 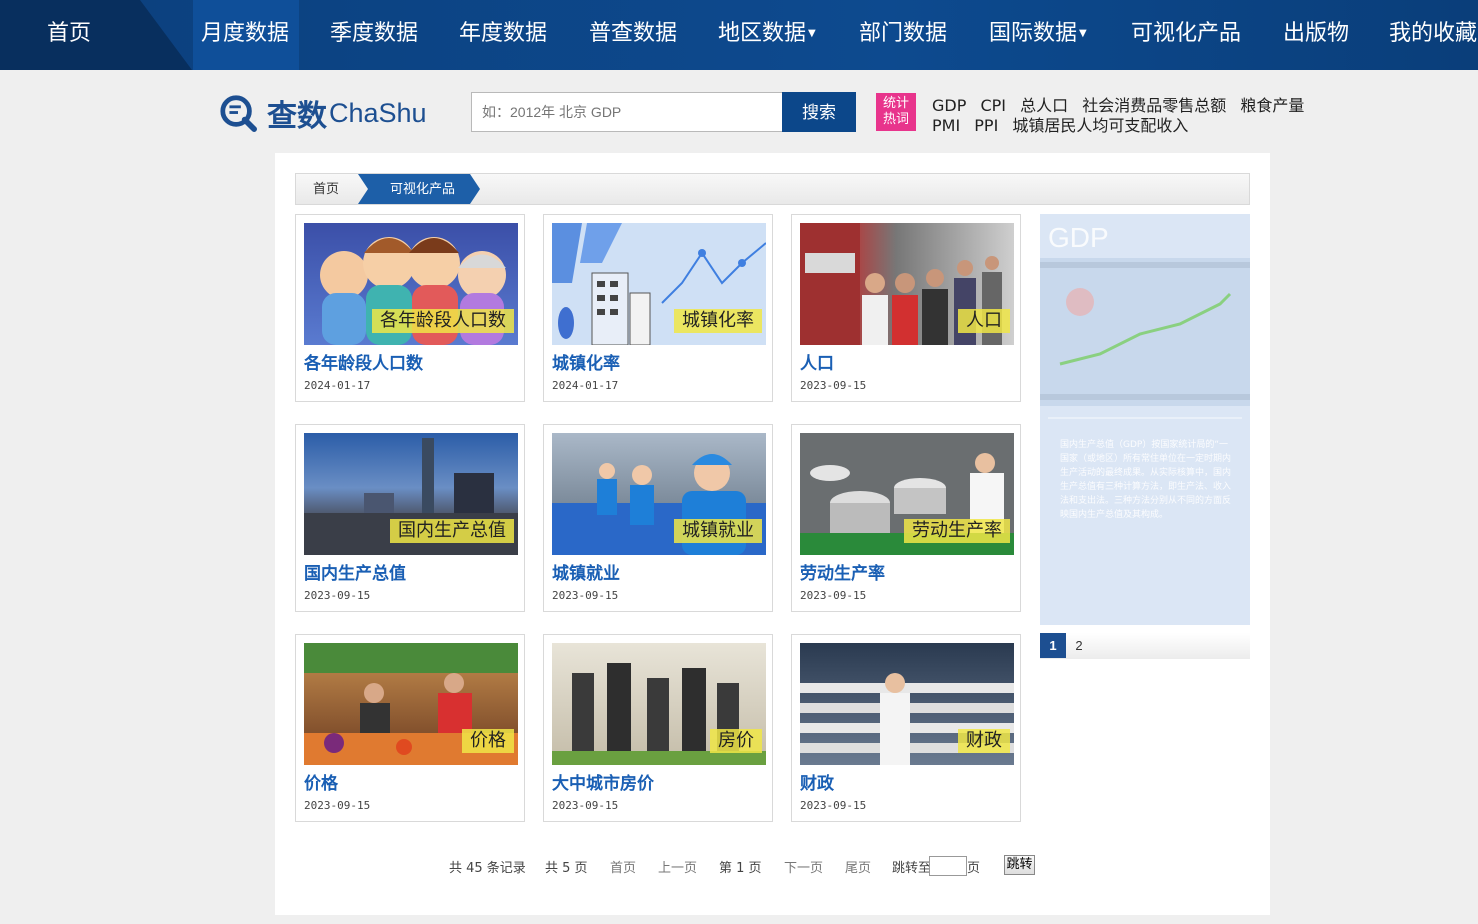 What do you see at coordinates (633, 35) in the screenshot?
I see `nav-census: 普查数据` at bounding box center [633, 35].